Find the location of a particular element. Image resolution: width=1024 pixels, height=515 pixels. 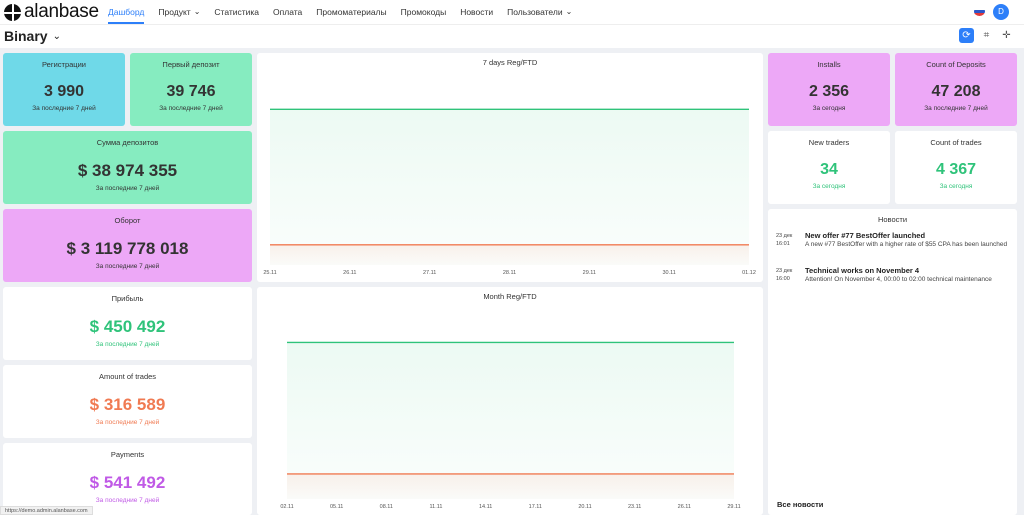

payments-card: Payments $ 541 492 За последние 7 дней is located at coordinates (127, 479).